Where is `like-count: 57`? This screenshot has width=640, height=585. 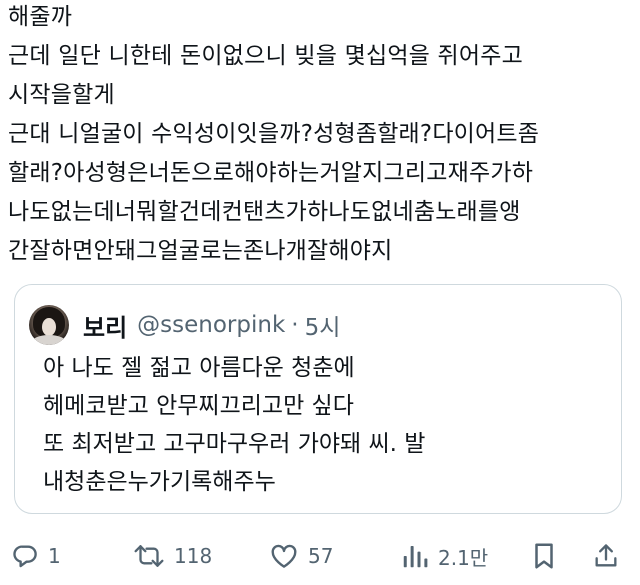
like-count: 57 is located at coordinates (321, 556).